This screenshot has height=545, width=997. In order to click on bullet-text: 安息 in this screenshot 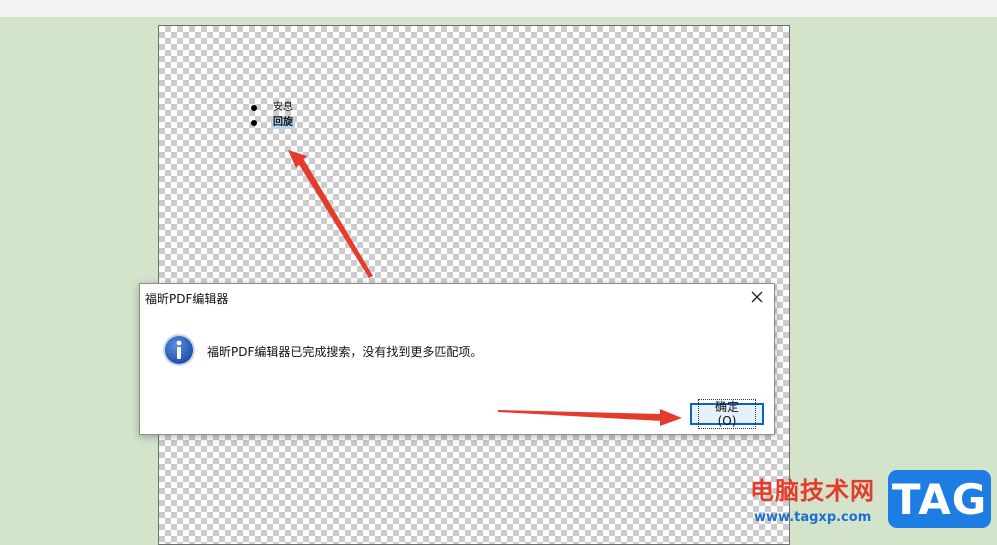, I will do `click(283, 107)`.